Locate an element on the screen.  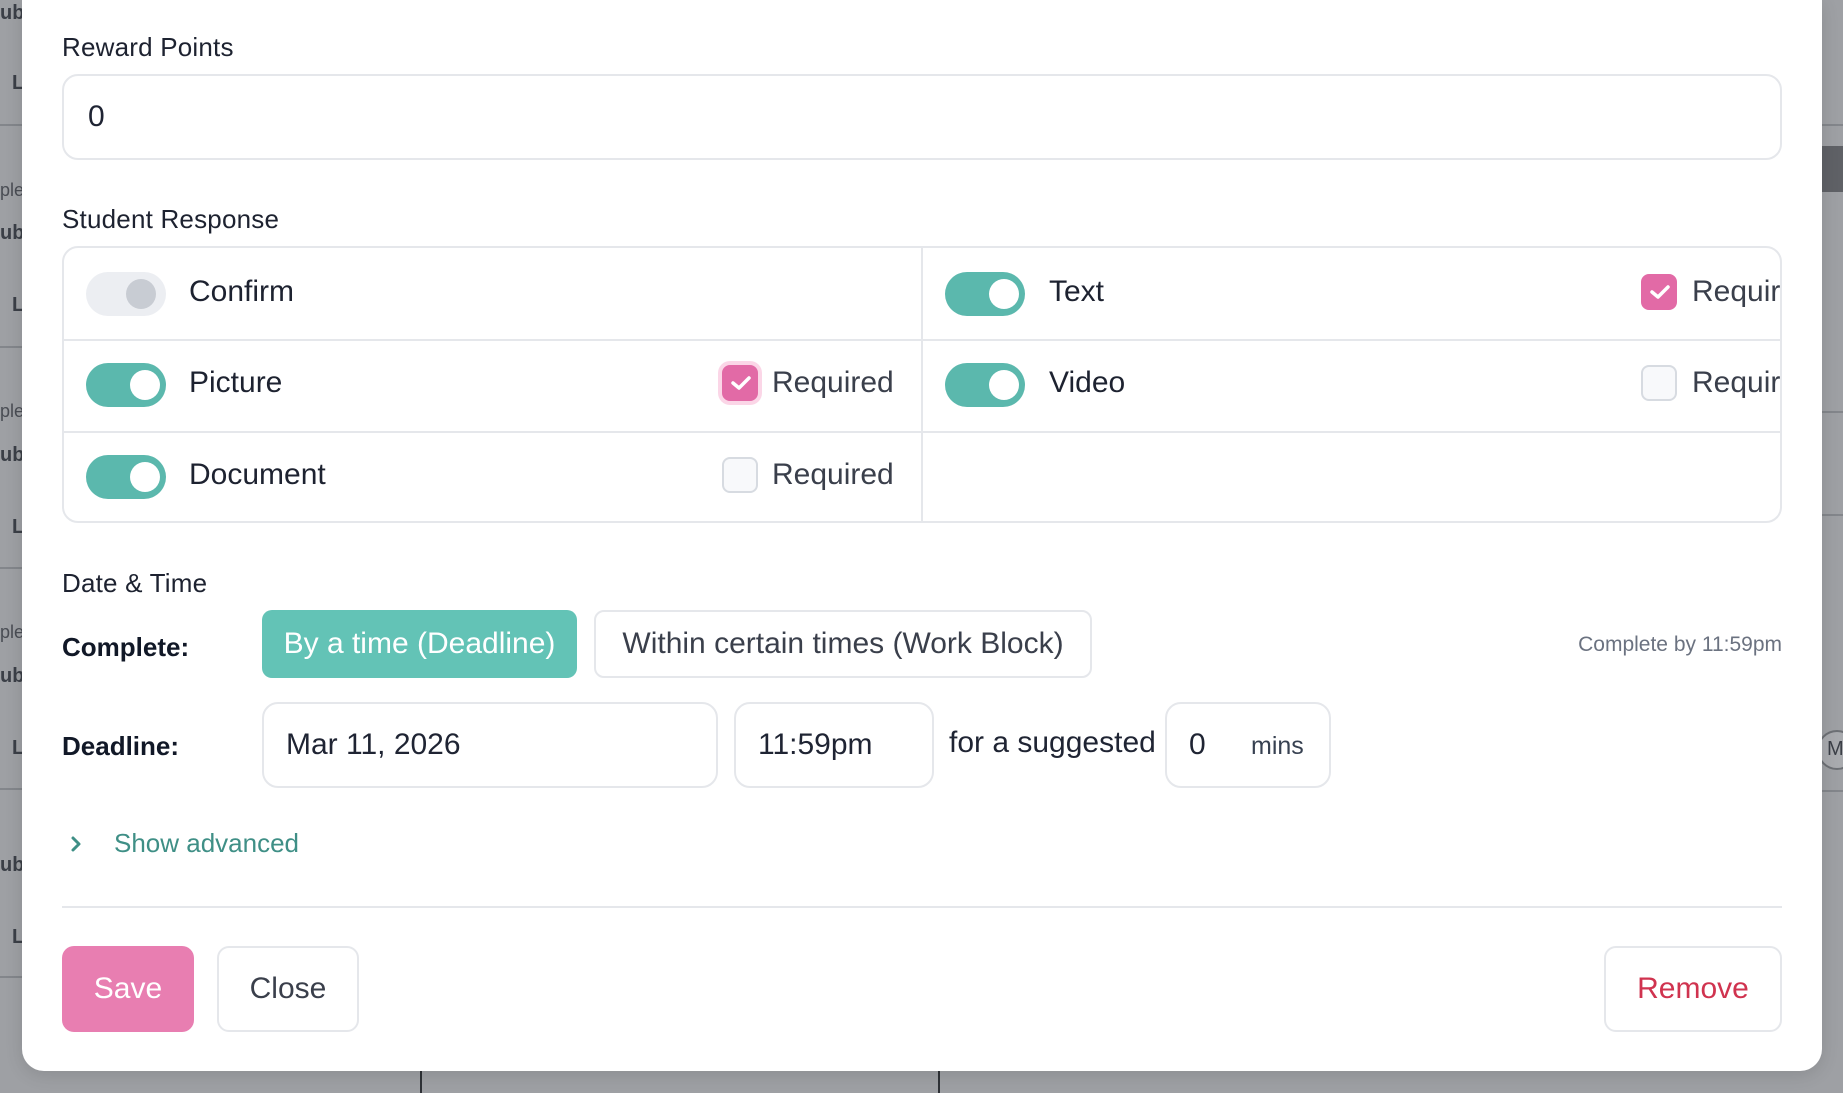
document-label: Document is located at coordinates (257, 474).